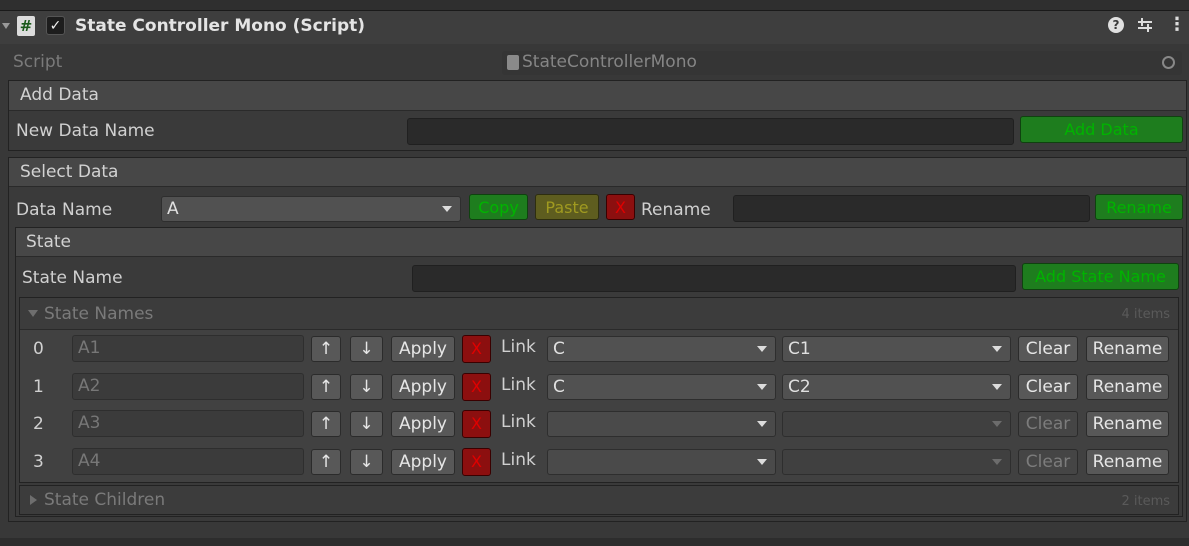 This screenshot has width=1189, height=546. What do you see at coordinates (1100, 276) in the screenshot?
I see `add-state-name-button: Add State Name` at bounding box center [1100, 276].